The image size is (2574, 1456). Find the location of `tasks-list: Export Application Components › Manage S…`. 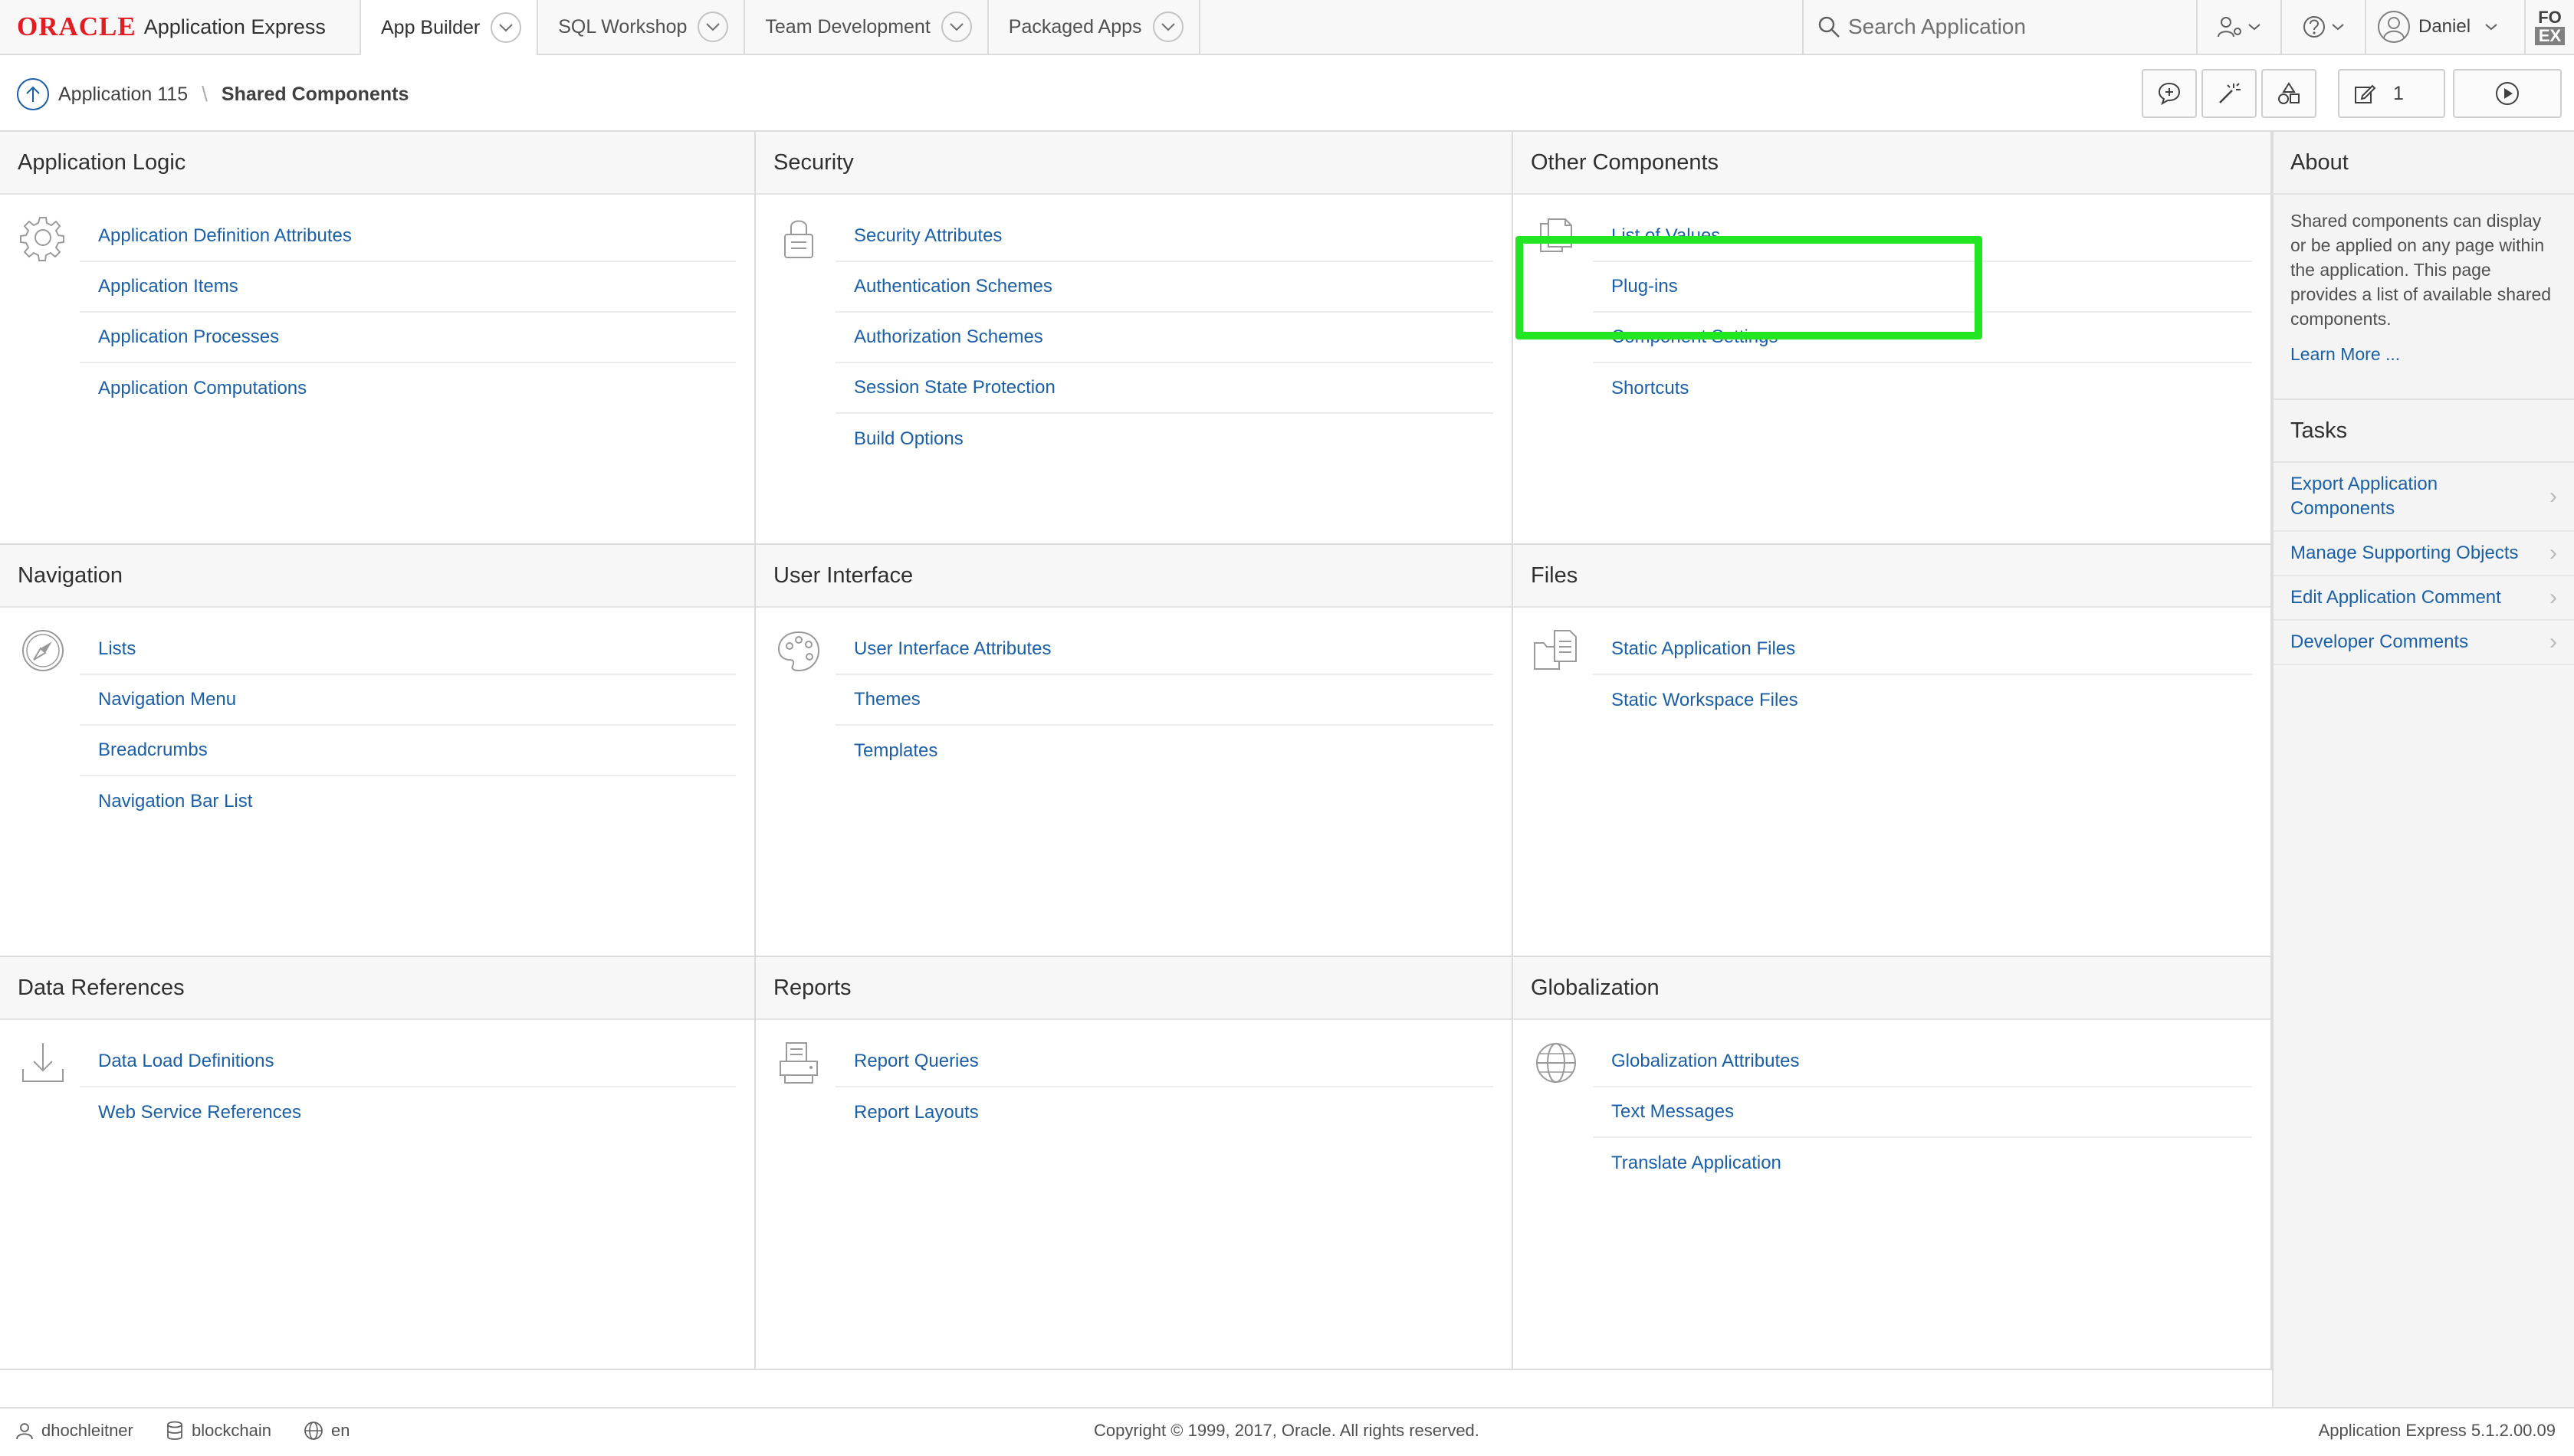

tasks-list: Export Application Components › Manage S… is located at coordinates (2424, 564).